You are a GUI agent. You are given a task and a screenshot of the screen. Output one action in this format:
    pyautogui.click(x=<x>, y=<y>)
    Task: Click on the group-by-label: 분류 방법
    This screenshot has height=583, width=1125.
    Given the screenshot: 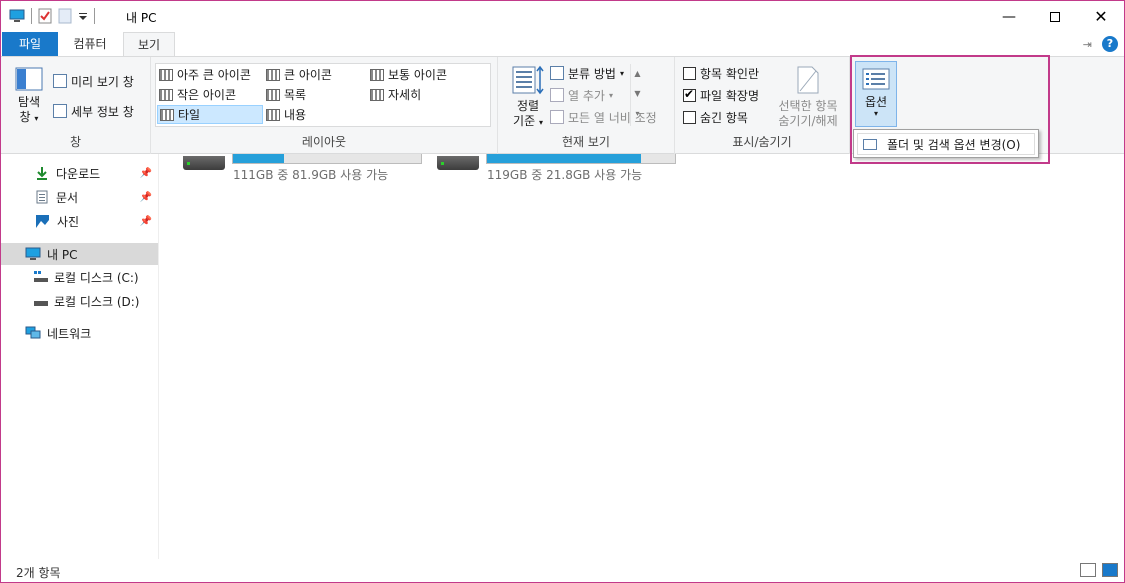 What is the action you would take?
    pyautogui.click(x=592, y=73)
    